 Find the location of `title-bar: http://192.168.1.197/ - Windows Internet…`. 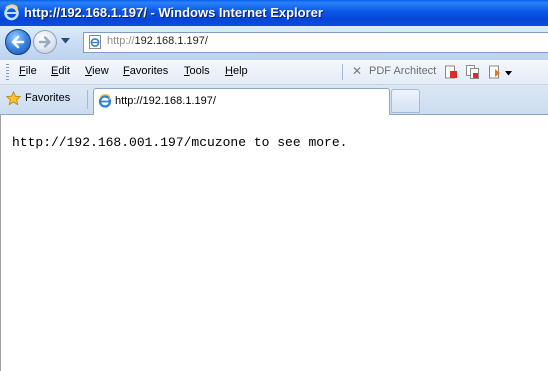

title-bar: http://192.168.1.197/ - Windows Internet… is located at coordinates (274, 13).